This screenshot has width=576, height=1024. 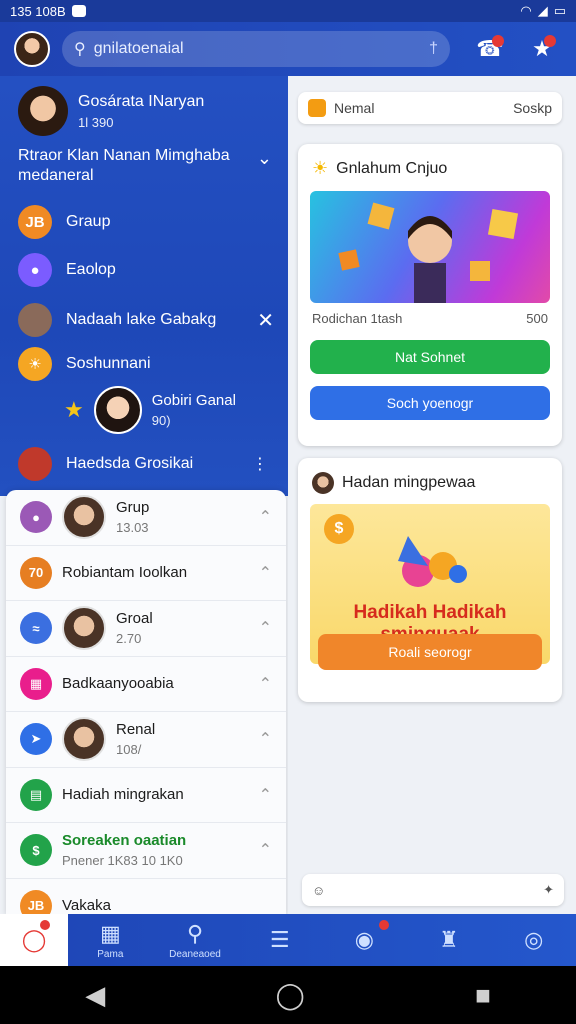 What do you see at coordinates (111, 111) in the screenshot?
I see `profile-header: Gosárata INaryan 1l 390` at bounding box center [111, 111].